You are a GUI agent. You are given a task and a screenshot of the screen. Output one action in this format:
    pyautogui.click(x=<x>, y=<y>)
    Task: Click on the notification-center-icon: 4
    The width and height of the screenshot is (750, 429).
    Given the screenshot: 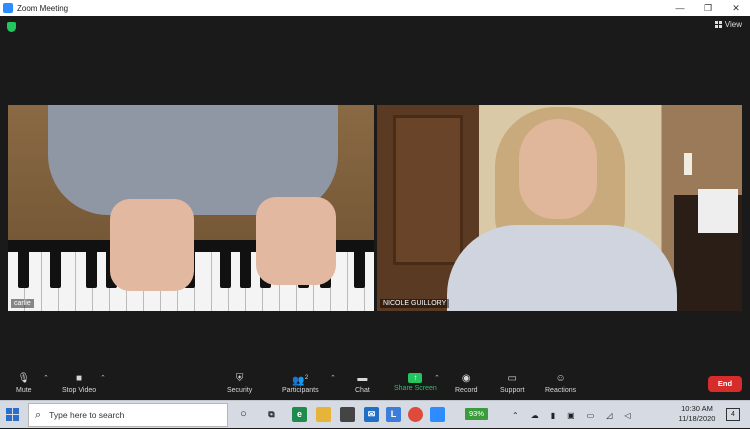 What is the action you would take?
    pyautogui.click(x=733, y=414)
    